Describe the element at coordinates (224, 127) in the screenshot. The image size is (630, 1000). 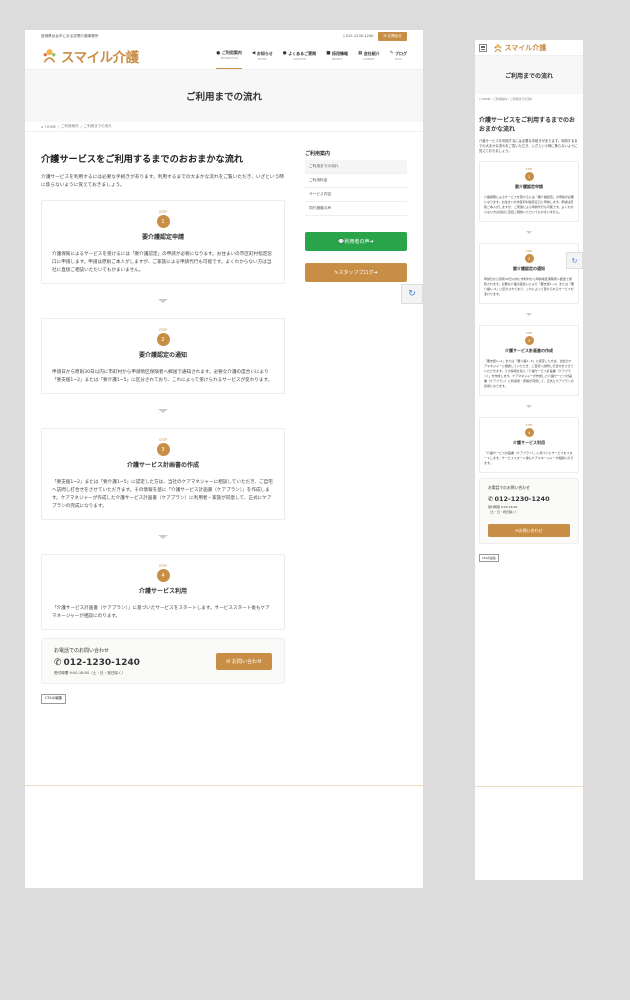
I see `breadcrumb: ⌂ HOME / ご利用案内 / ご利用までの流れ` at that location.